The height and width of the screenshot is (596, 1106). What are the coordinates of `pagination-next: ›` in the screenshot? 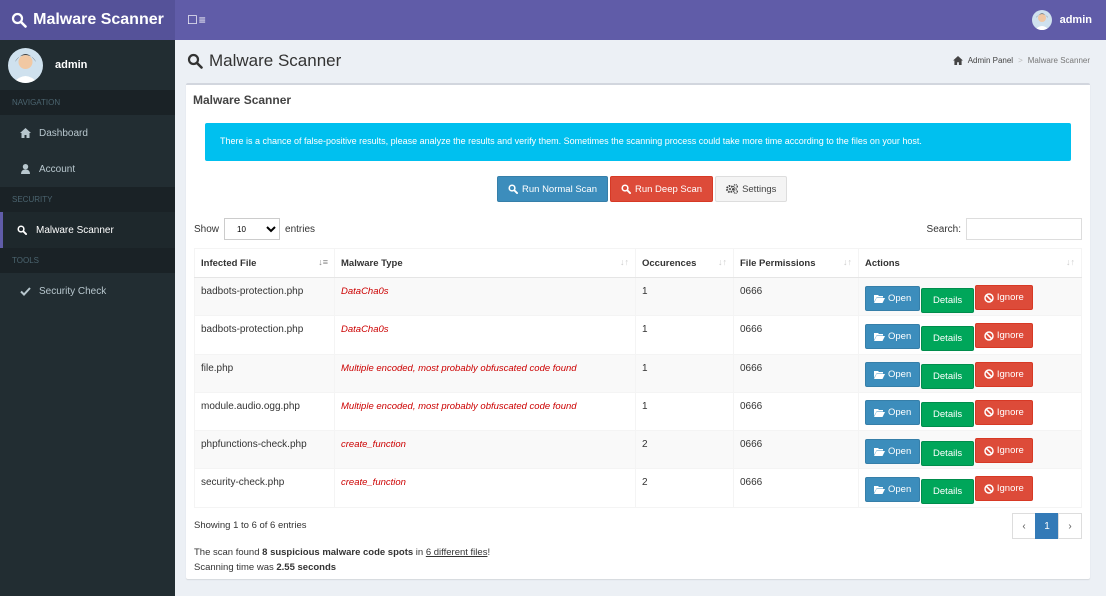 It's located at (1070, 526).